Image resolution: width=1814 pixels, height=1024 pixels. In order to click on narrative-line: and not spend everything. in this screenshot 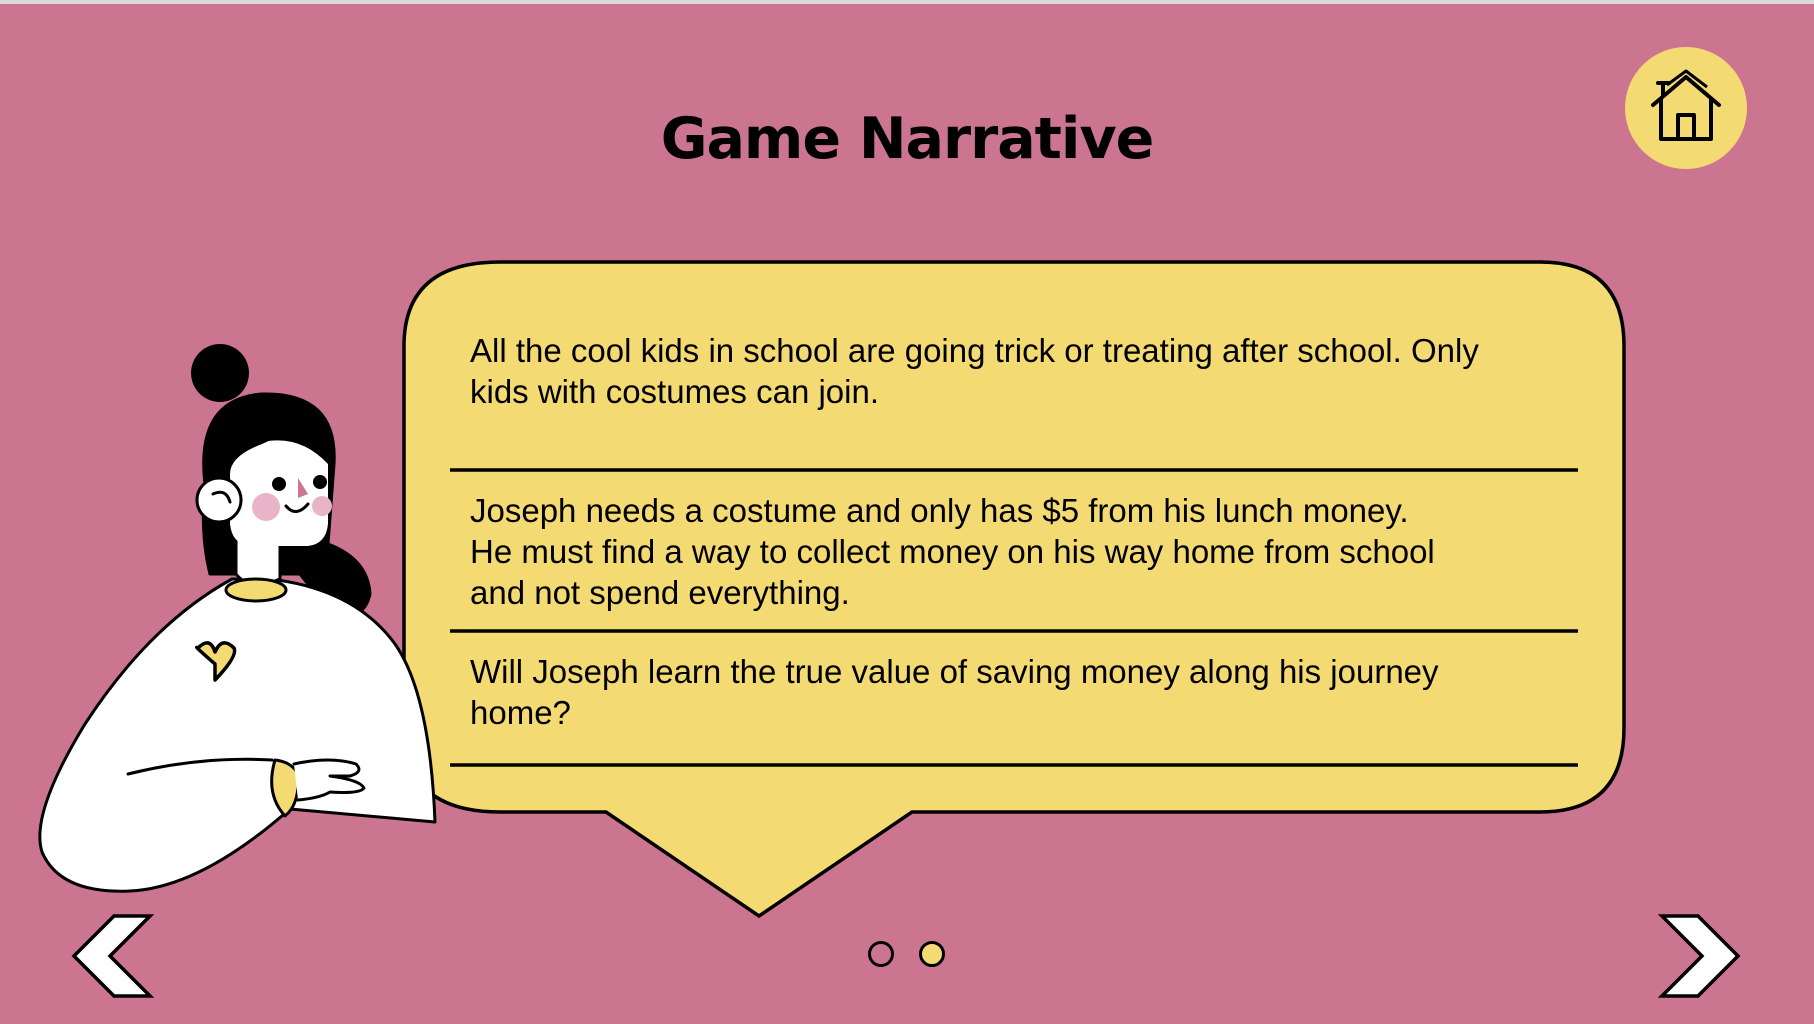, I will do `click(660, 592)`.